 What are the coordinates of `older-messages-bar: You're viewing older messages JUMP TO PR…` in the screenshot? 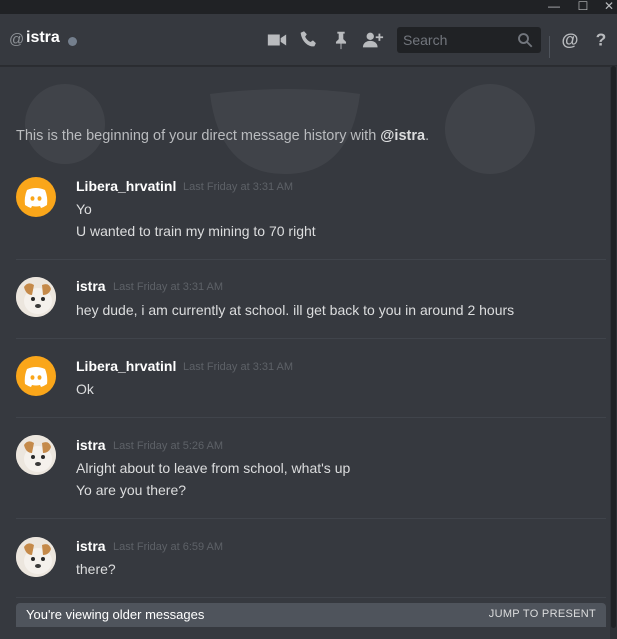 It's located at (311, 615).